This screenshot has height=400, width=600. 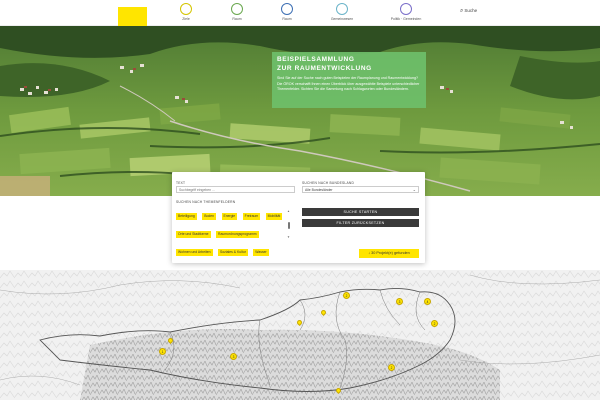 What do you see at coordinates (251, 216) in the screenshot?
I see `tag-freiraum: Freiraum` at bounding box center [251, 216].